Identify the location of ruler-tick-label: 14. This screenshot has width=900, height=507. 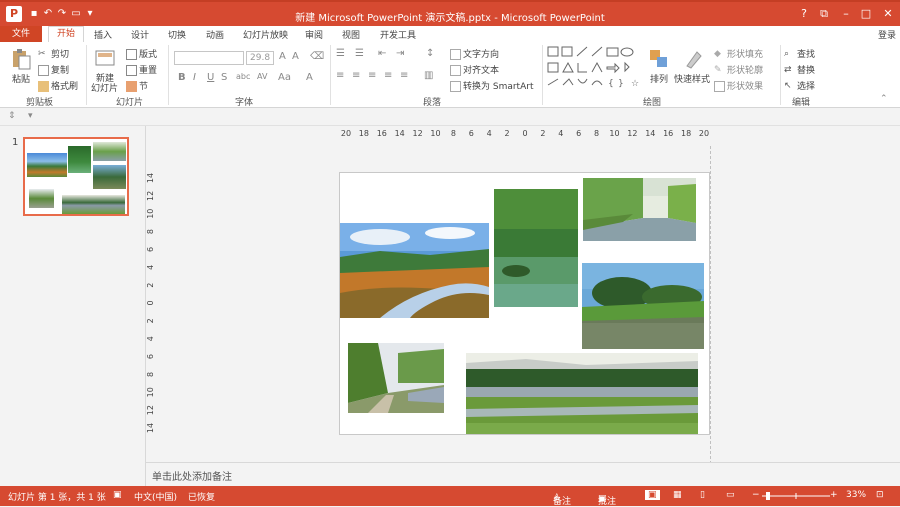
(151, 178).